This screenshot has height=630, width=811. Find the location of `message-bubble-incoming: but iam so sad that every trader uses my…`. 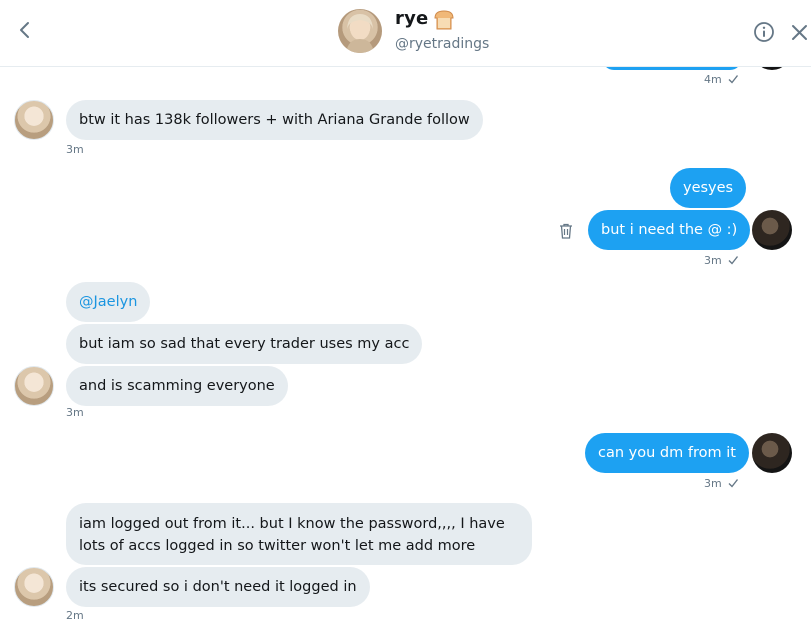

message-bubble-incoming: but iam so sad that every trader uses my… is located at coordinates (244, 344).